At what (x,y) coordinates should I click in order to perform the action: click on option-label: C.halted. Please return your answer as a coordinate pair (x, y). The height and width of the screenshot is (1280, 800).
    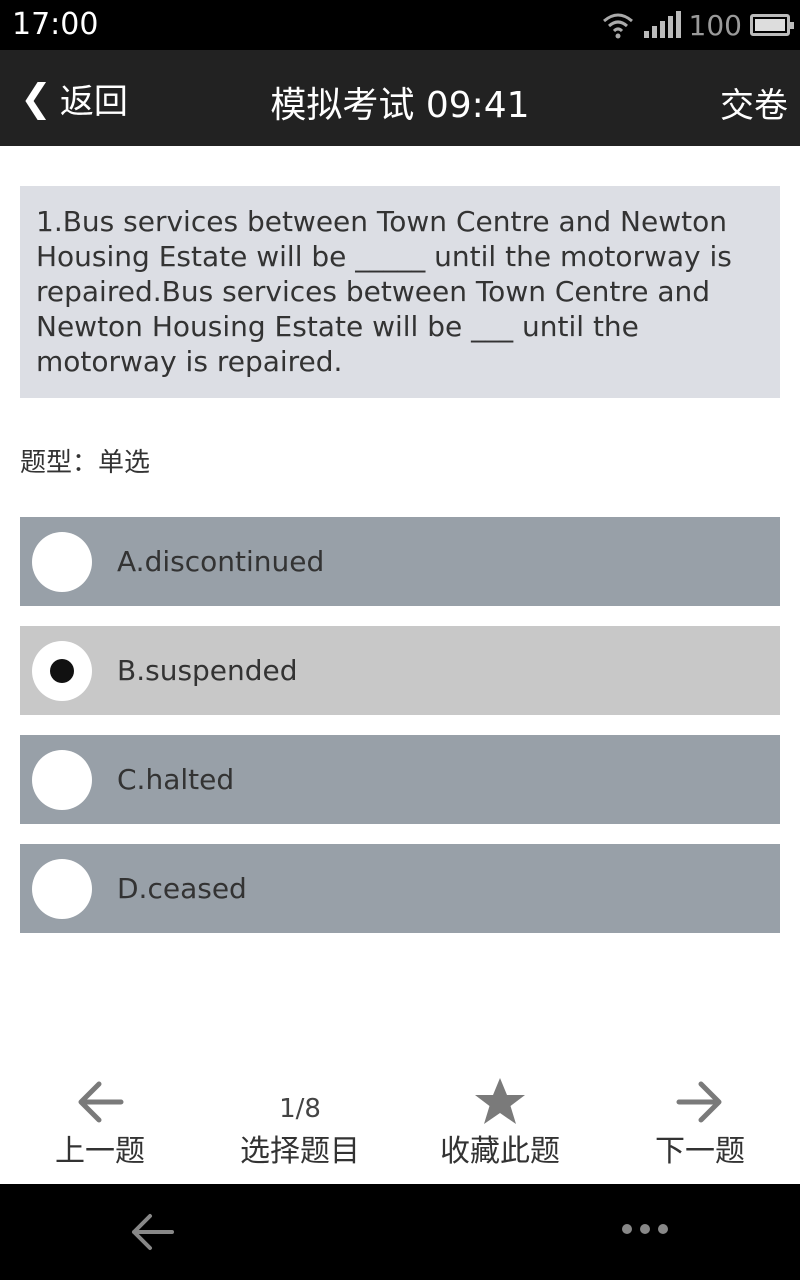
    Looking at the image, I should click on (176, 779).